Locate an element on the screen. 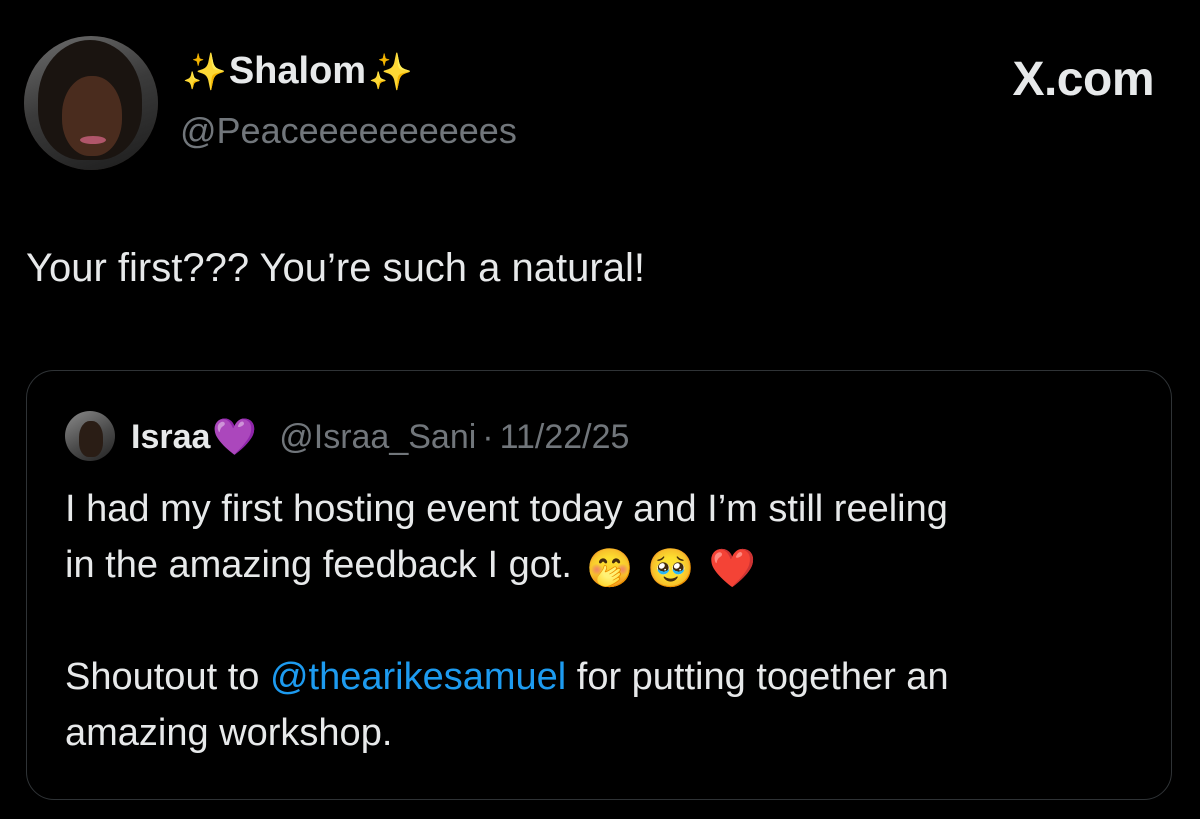 The width and height of the screenshot is (1200, 819). quoted-author-name: Israa is located at coordinates (170, 437).